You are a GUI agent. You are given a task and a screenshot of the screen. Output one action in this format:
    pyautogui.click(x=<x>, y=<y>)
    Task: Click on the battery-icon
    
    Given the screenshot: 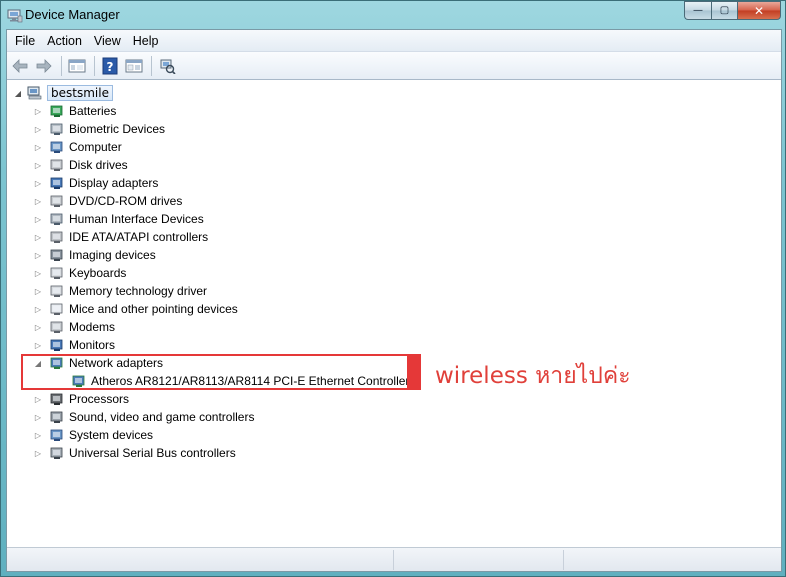 What is the action you would take?
    pyautogui.click(x=56, y=111)
    